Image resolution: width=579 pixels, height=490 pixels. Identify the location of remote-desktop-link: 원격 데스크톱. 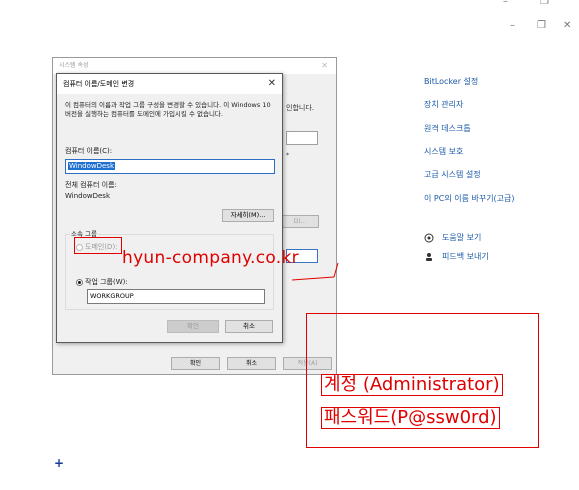
(447, 128).